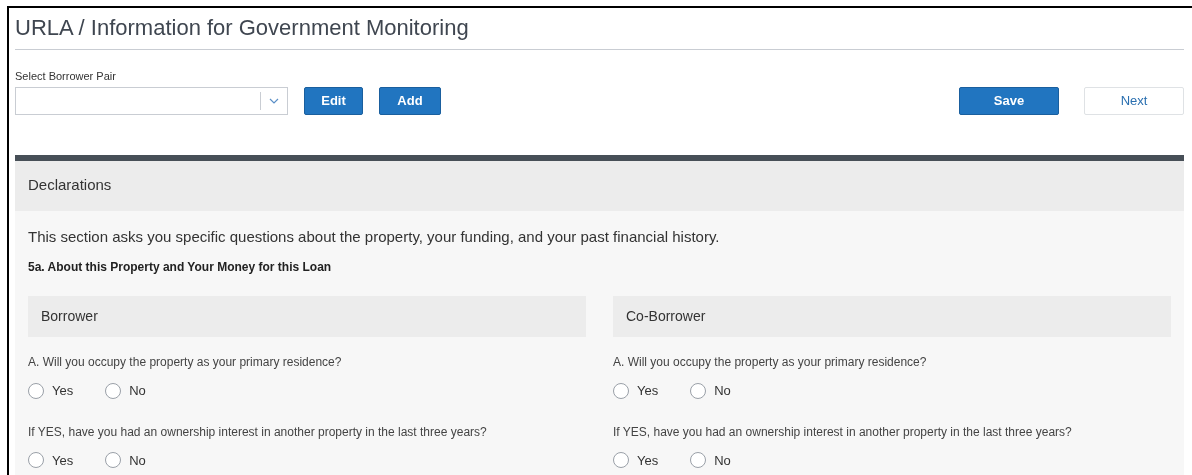 The height and width of the screenshot is (475, 1192). What do you see at coordinates (599, 29) in the screenshot?
I see `page-title: URLA / Information for Government Monitoring` at bounding box center [599, 29].